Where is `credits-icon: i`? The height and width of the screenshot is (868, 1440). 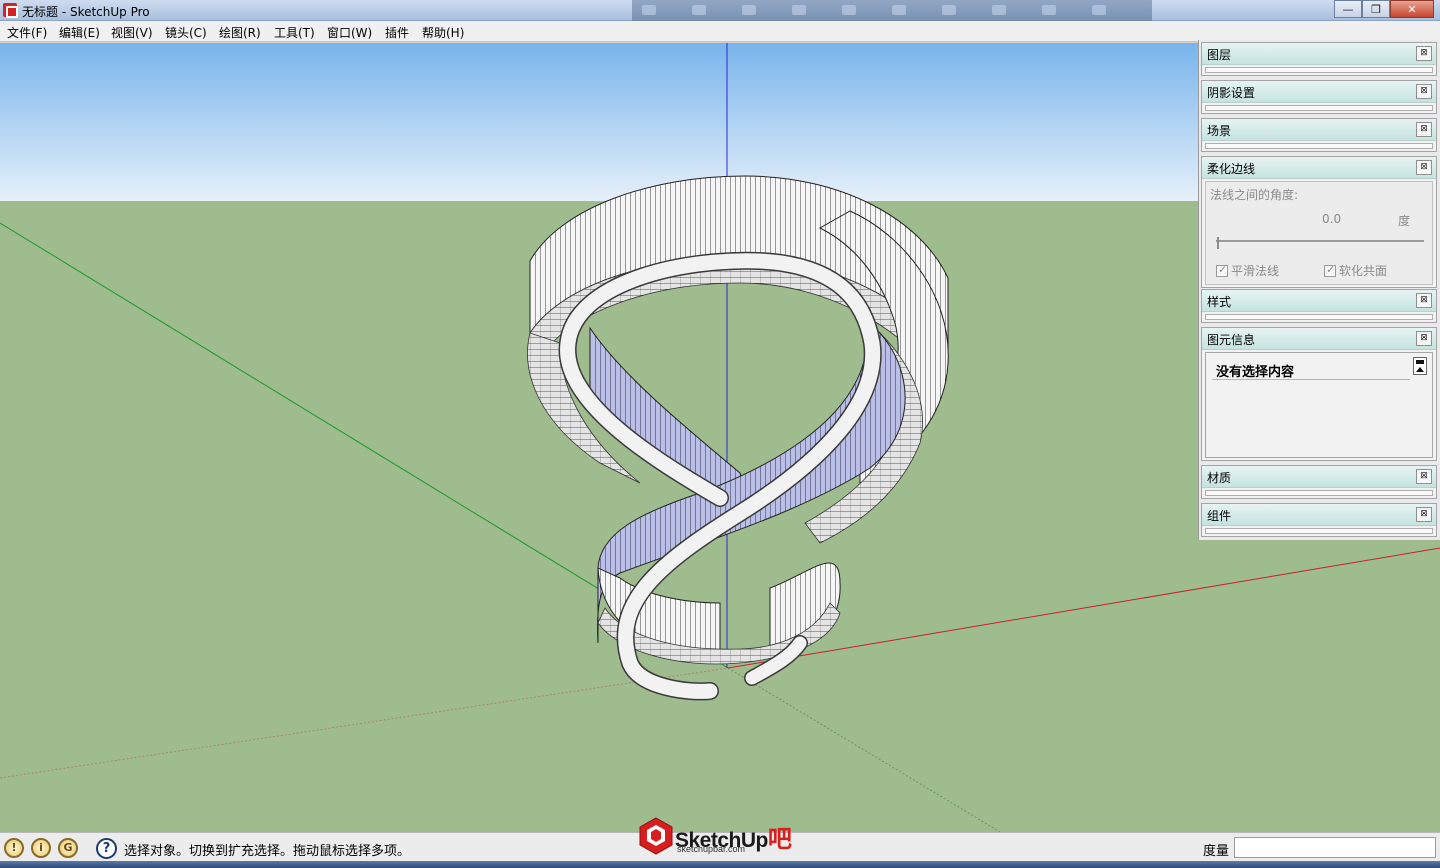
credits-icon: i is located at coordinates (41, 848).